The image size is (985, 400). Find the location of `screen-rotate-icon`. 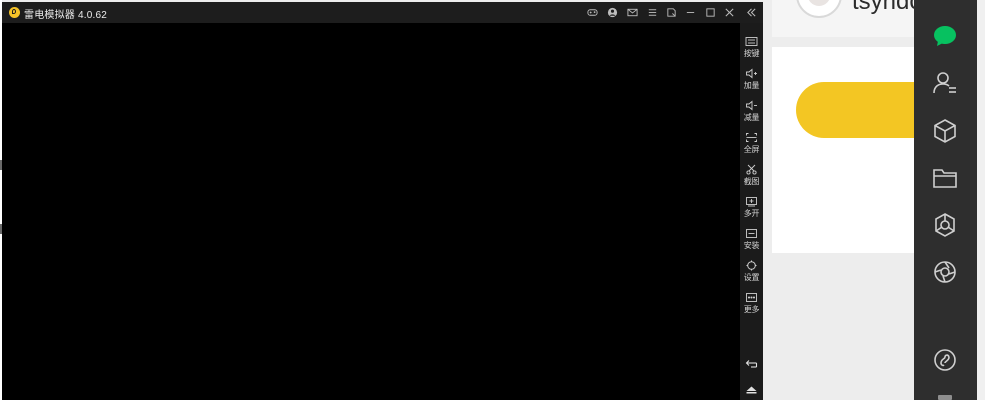

screen-rotate-icon is located at coordinates (671, 12).